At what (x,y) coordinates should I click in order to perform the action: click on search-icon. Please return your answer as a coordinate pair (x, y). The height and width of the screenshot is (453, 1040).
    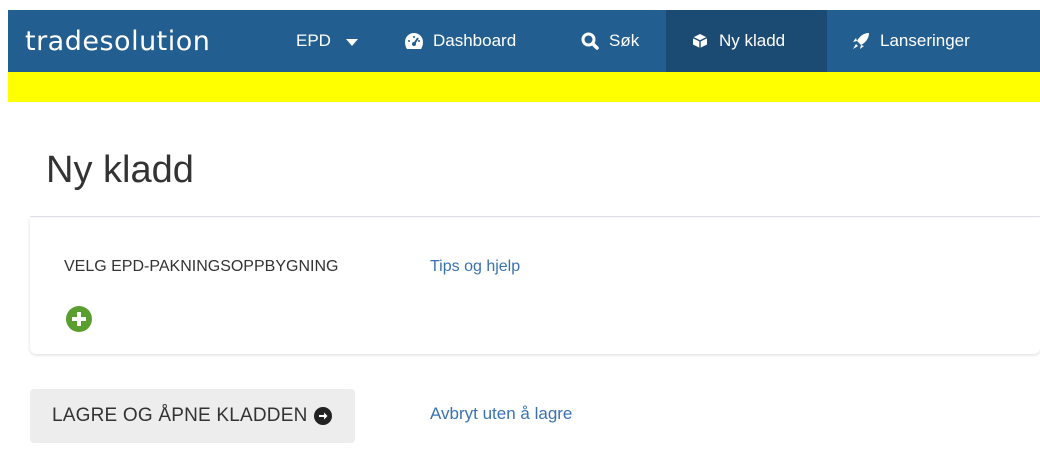
    Looking at the image, I should click on (590, 41).